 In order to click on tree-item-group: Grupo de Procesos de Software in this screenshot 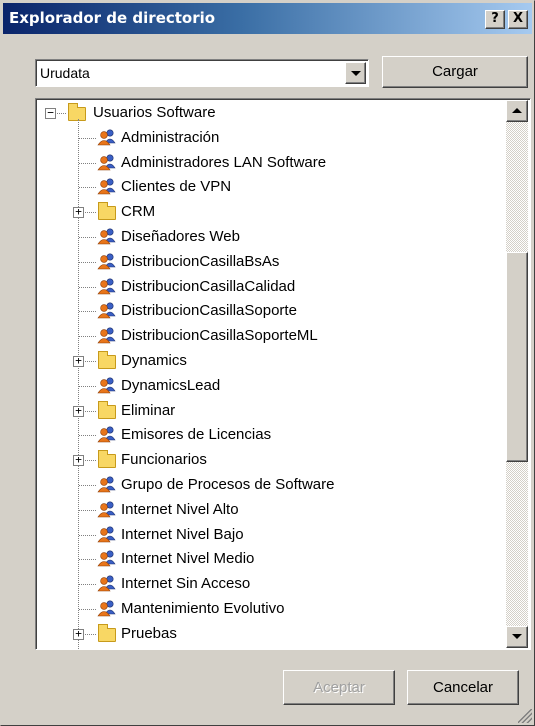, I will do `click(266, 485)`.